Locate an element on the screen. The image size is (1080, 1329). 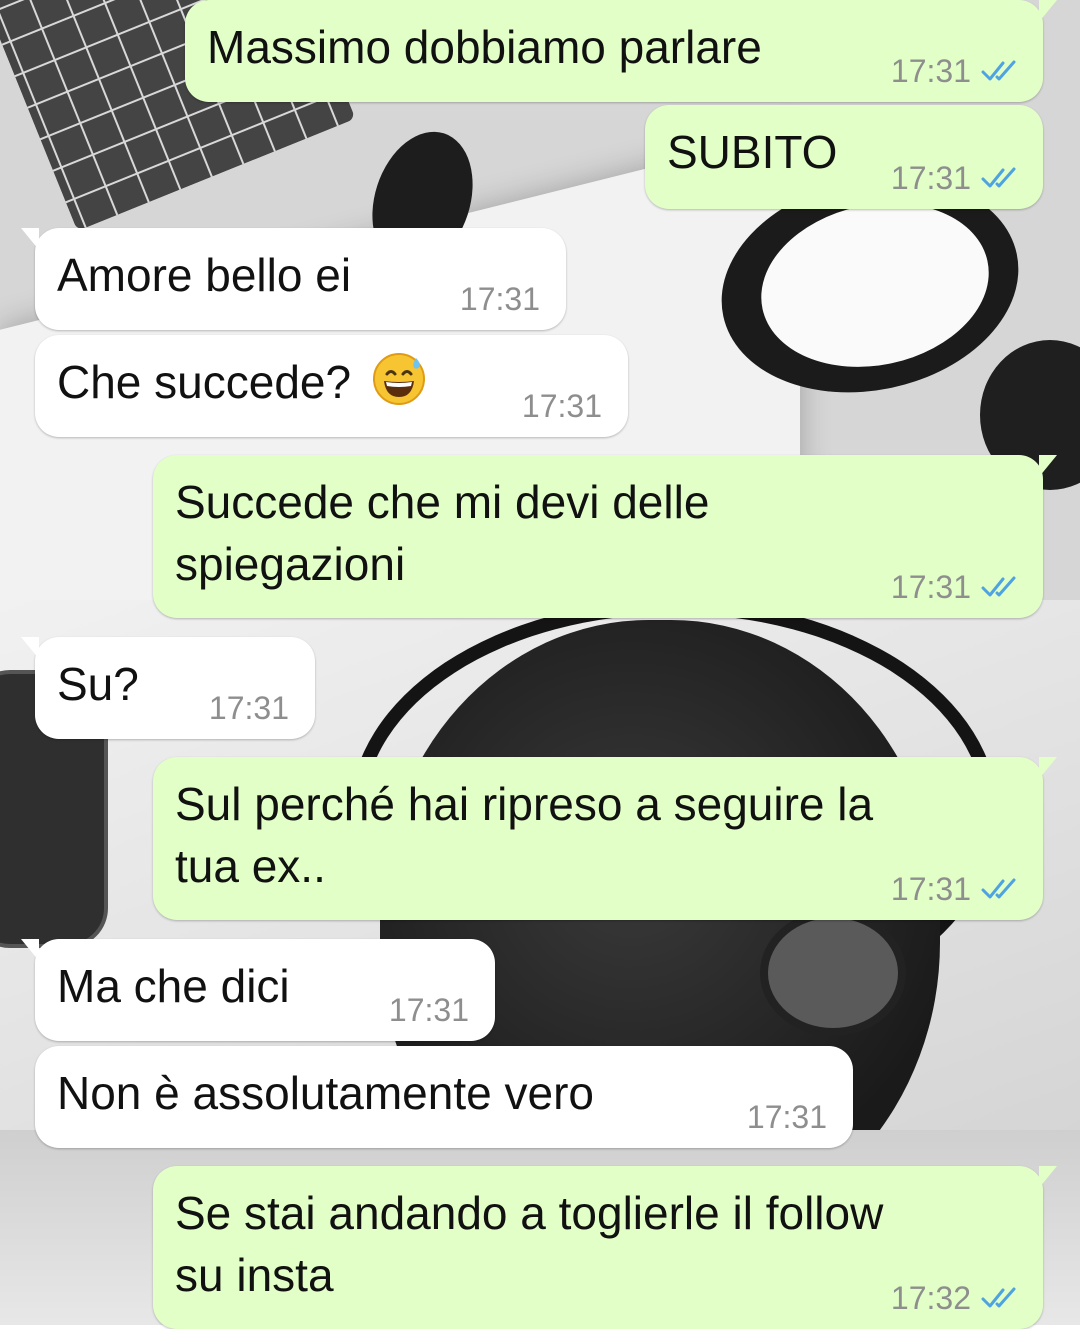
message-bubble-outgoing: SUBITO 17:31 is located at coordinates (844, 157).